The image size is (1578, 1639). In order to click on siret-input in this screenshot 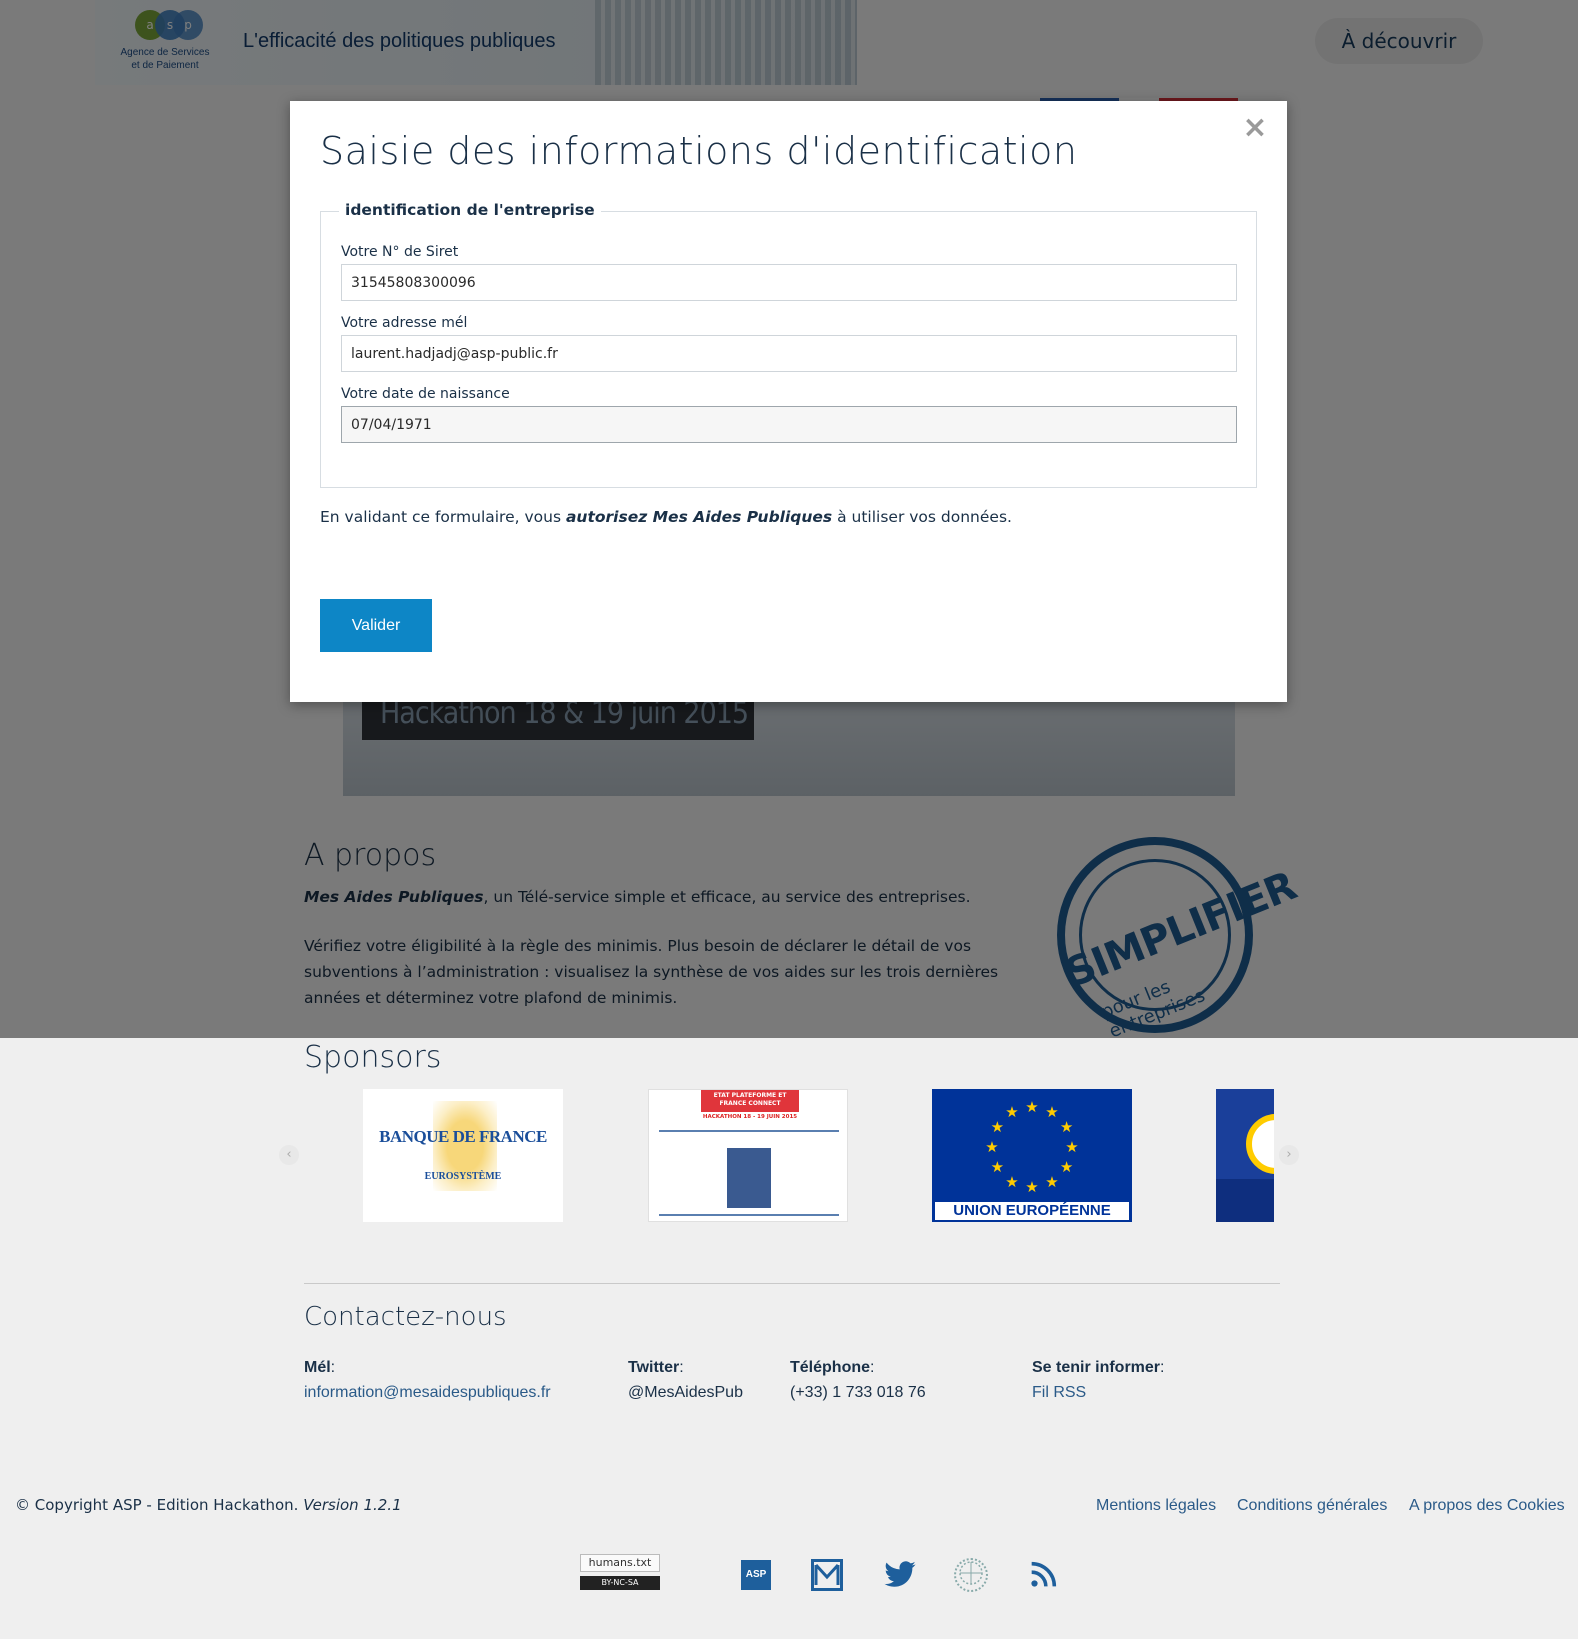, I will do `click(789, 282)`.